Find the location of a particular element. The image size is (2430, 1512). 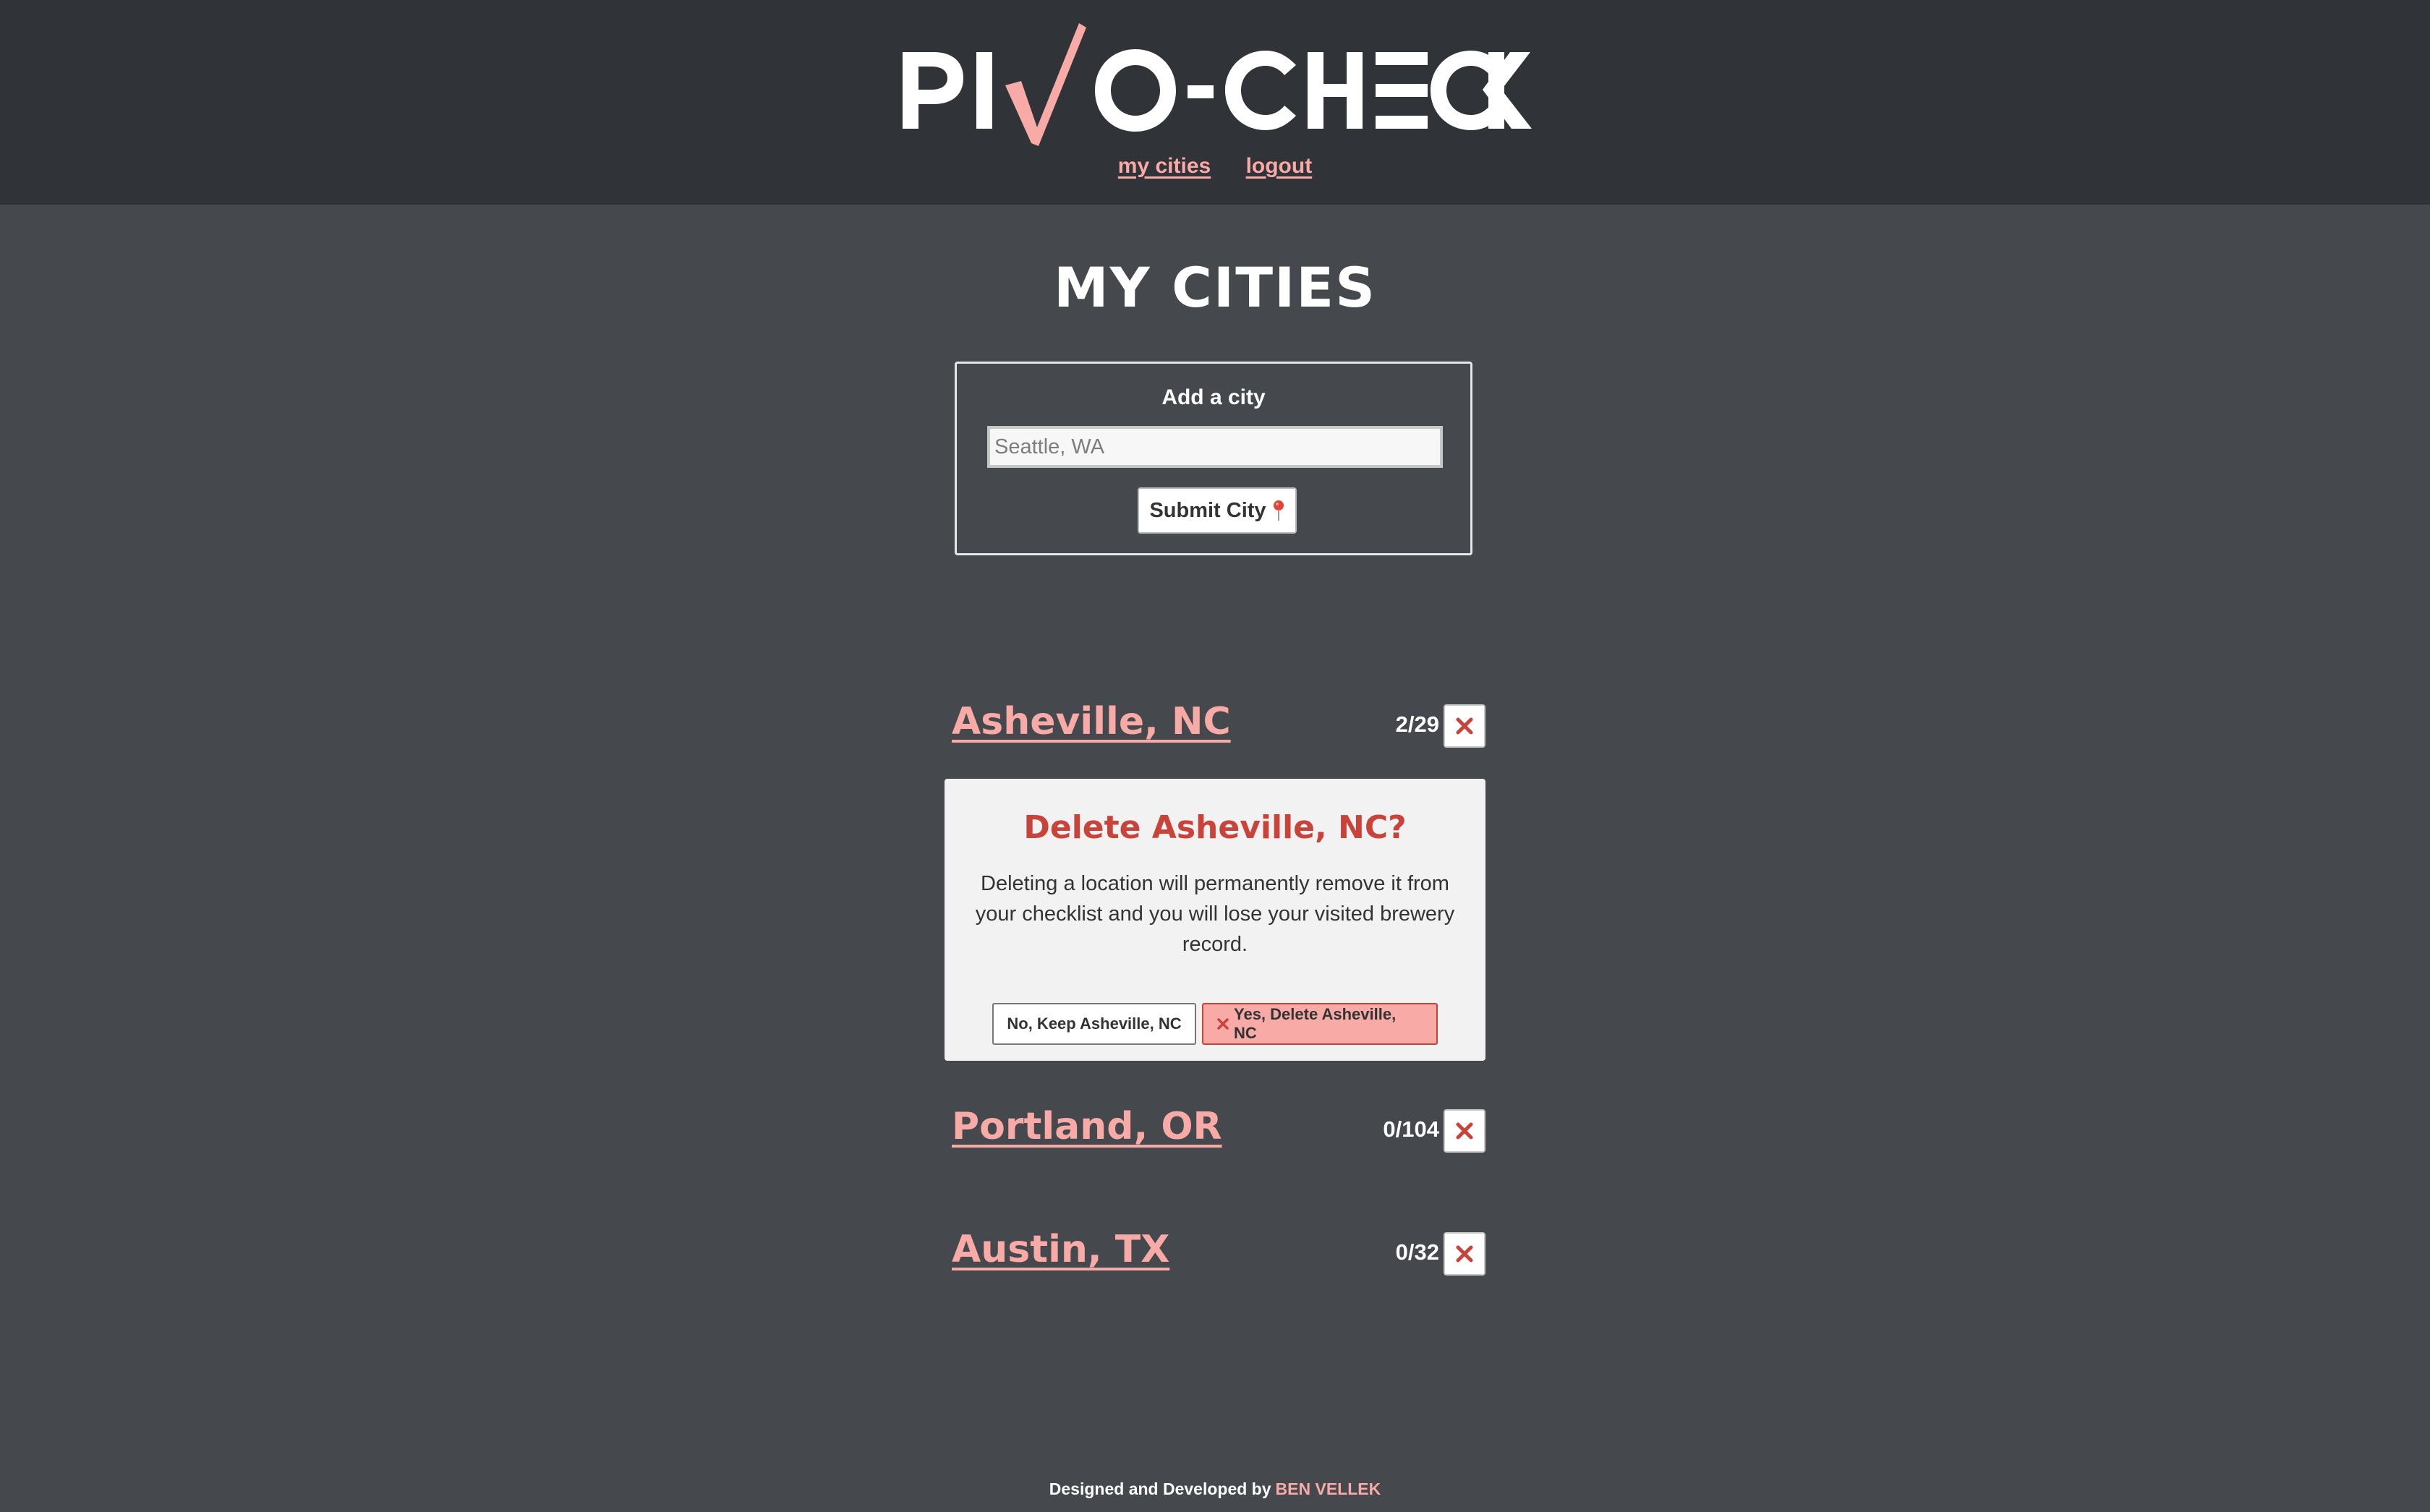

site-header: my cities logout is located at coordinates (1215, 102).